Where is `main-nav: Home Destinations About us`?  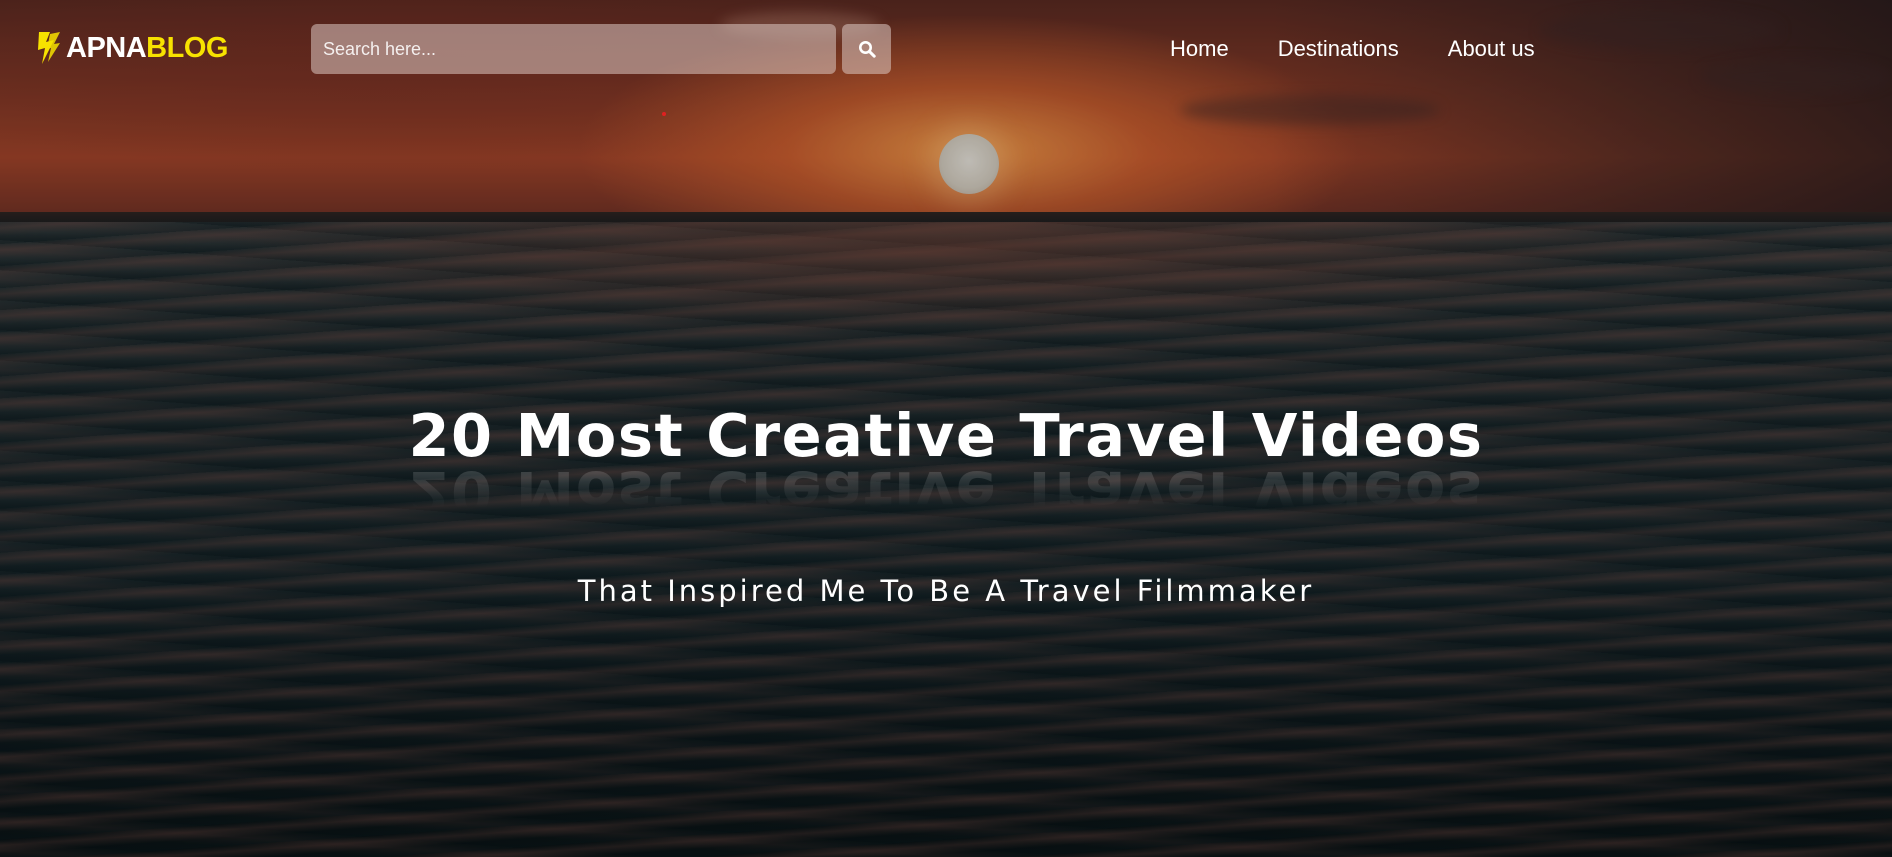
main-nav: Home Destinations About us is located at coordinates (1352, 49).